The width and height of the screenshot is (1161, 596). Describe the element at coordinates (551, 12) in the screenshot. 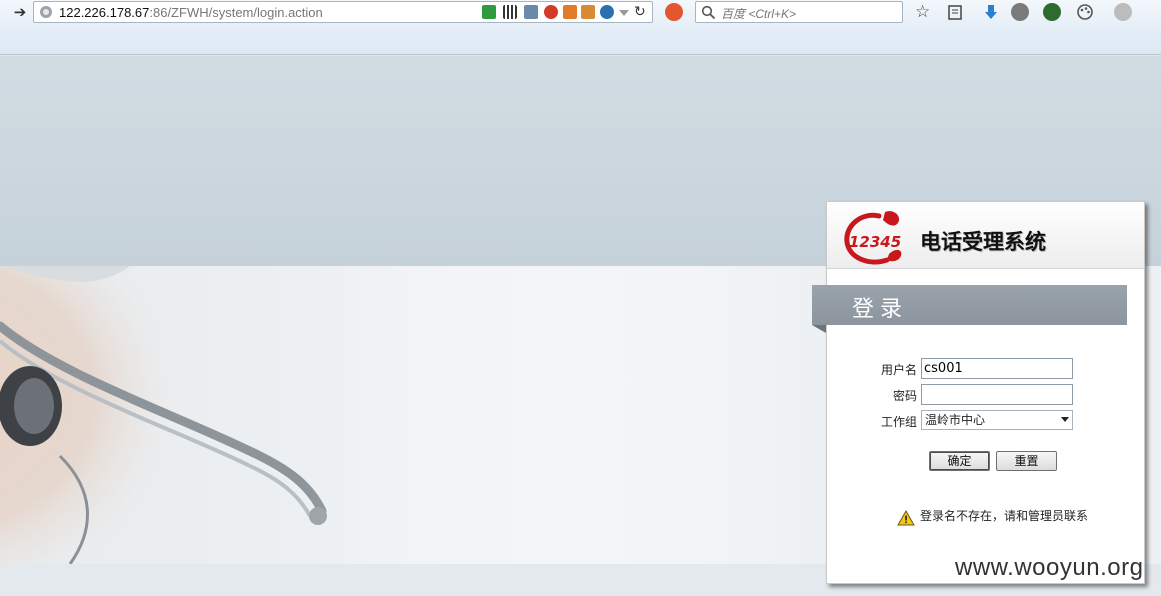

I see `jb-icon` at that location.